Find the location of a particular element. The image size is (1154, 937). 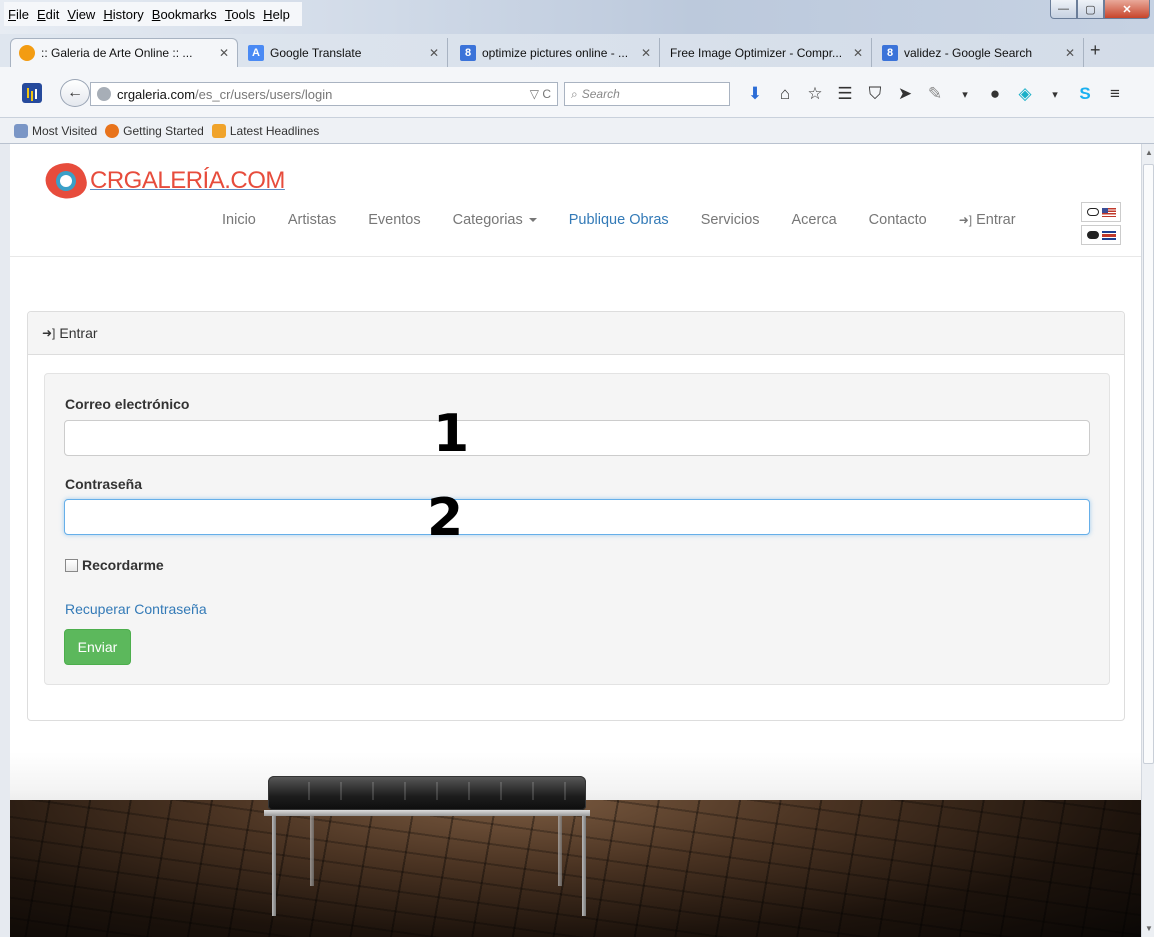

nav-contacto: Contacto is located at coordinates (898, 220).